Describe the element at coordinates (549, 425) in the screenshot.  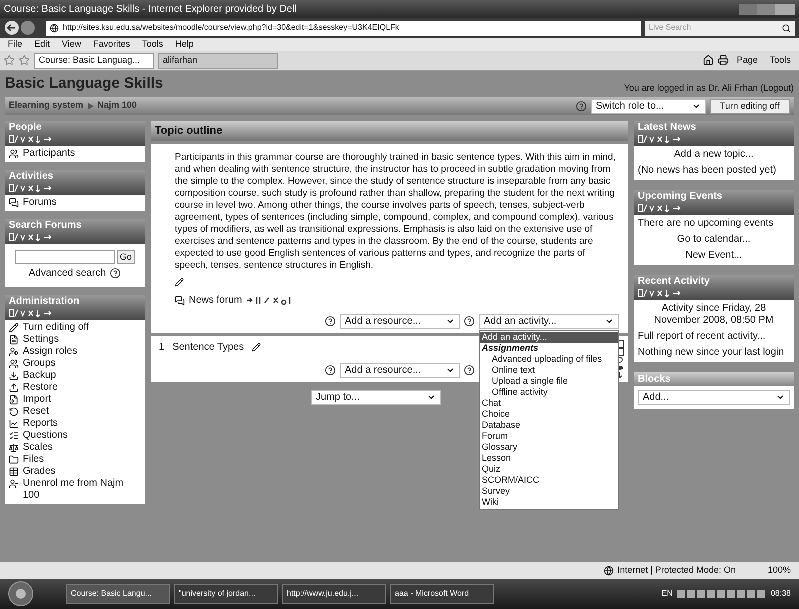
I see `dropdown-option: Database` at that location.